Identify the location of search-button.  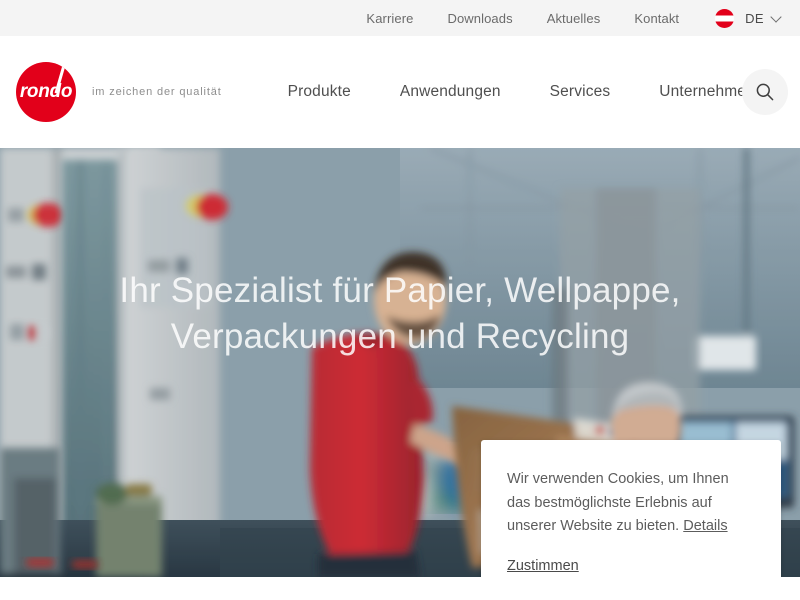
(765, 92).